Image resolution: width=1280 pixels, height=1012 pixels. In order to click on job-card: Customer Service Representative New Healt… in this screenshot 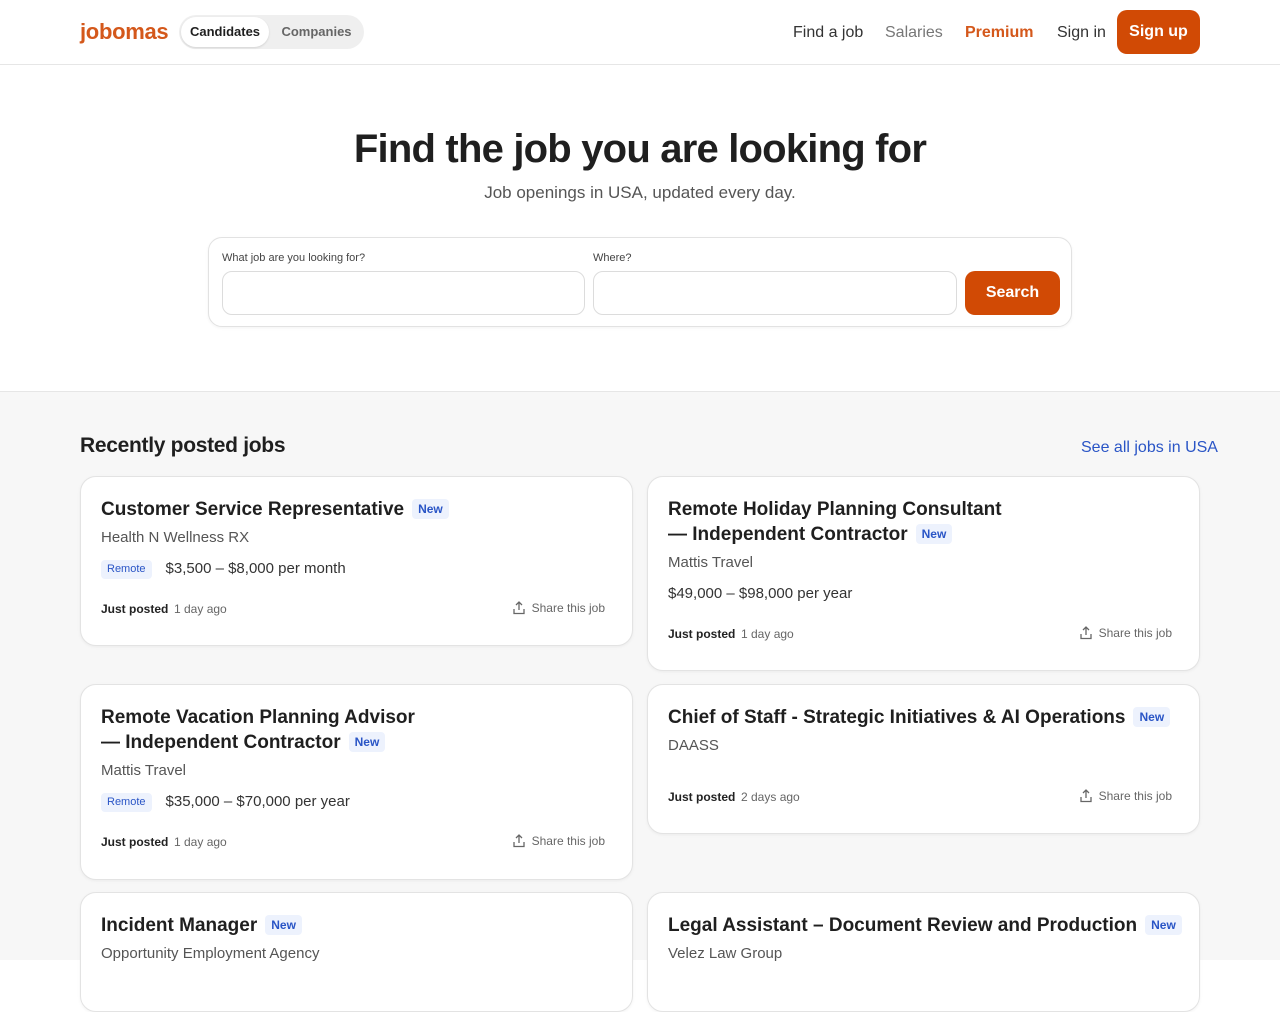, I will do `click(356, 561)`.